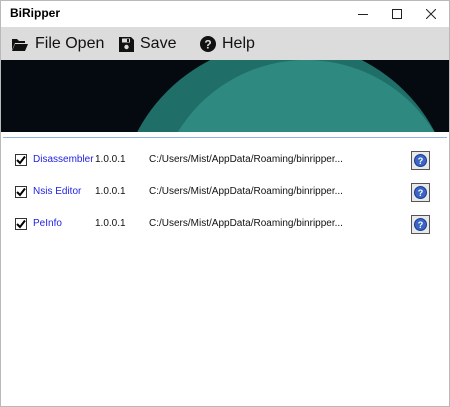 The image size is (450, 407). What do you see at coordinates (158, 43) in the screenshot?
I see `save-label: Save` at bounding box center [158, 43].